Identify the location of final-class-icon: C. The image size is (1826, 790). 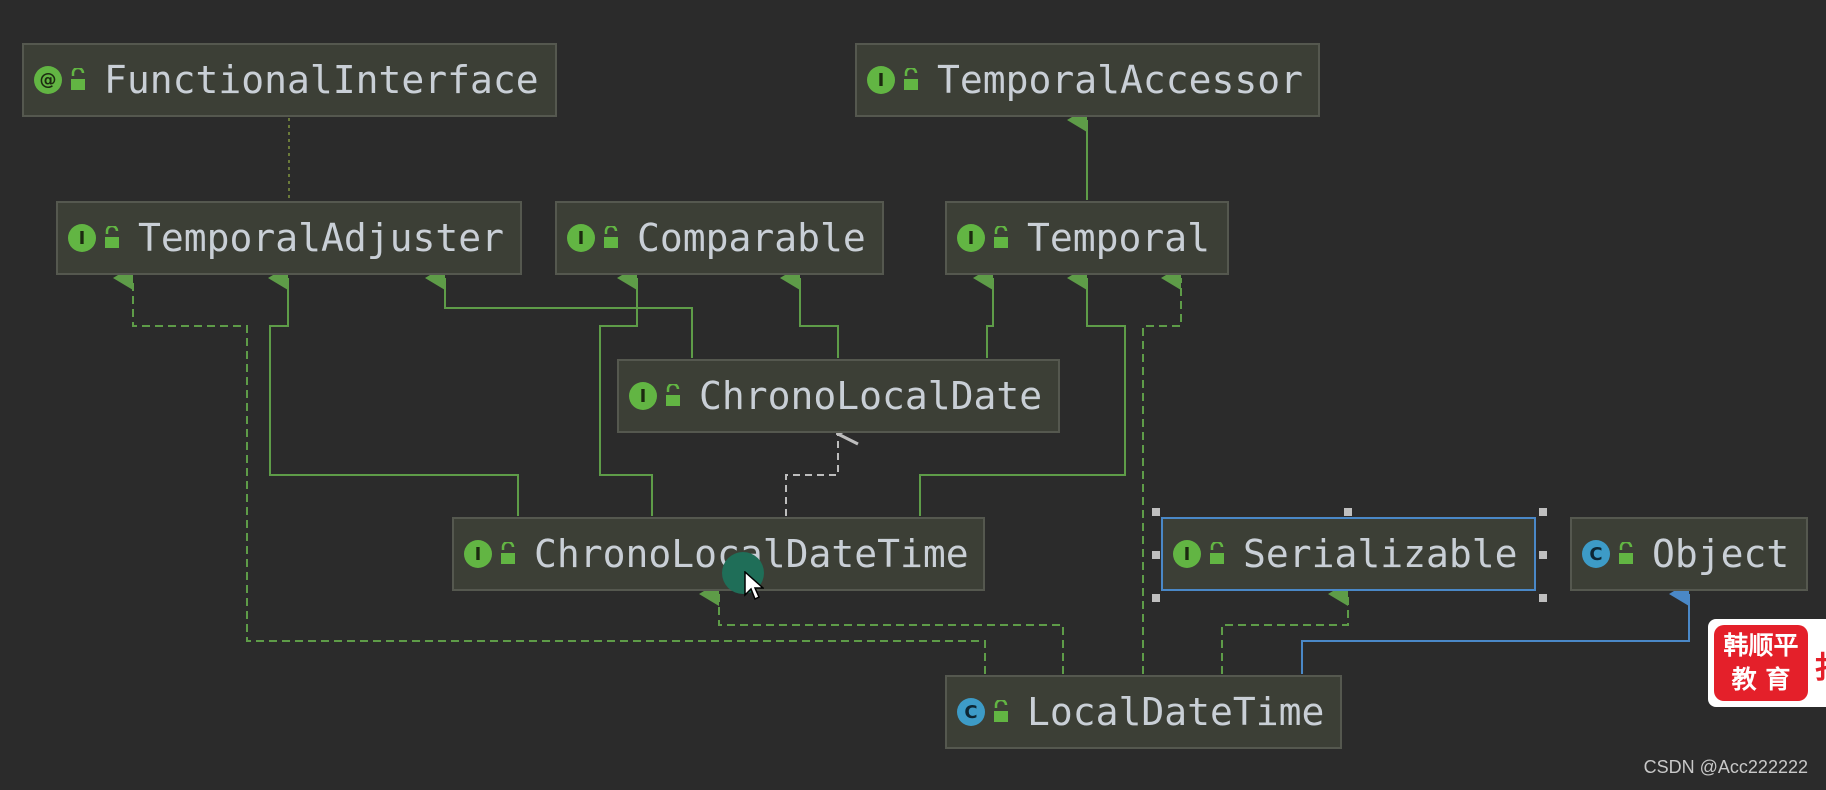
(971, 712).